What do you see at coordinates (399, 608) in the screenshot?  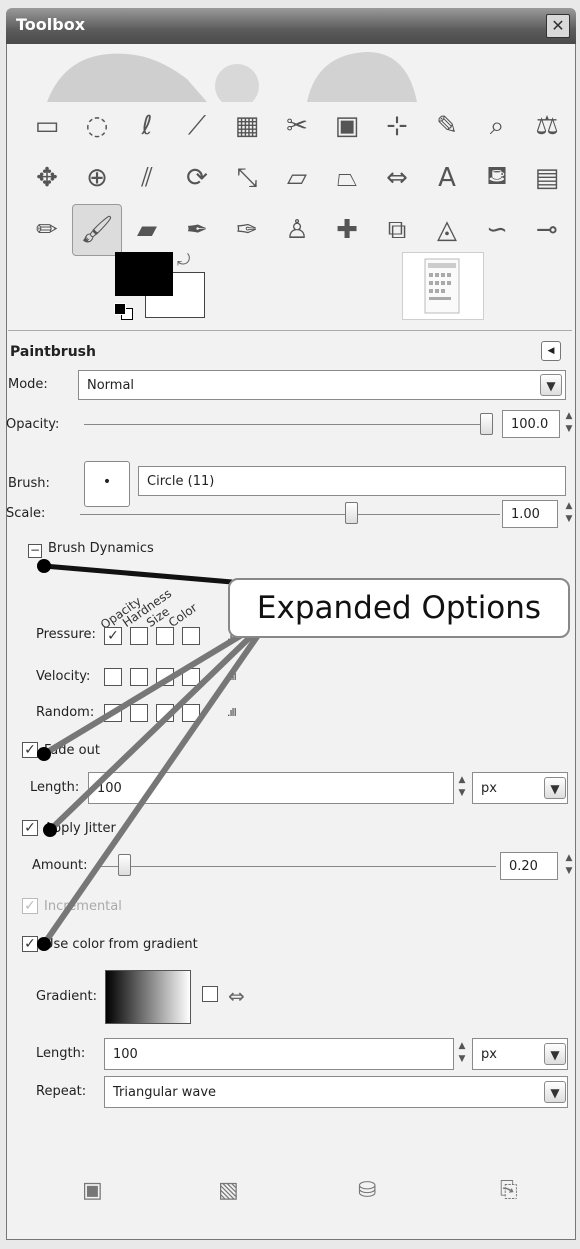 I see `annotation-callout: Expanded Options` at bounding box center [399, 608].